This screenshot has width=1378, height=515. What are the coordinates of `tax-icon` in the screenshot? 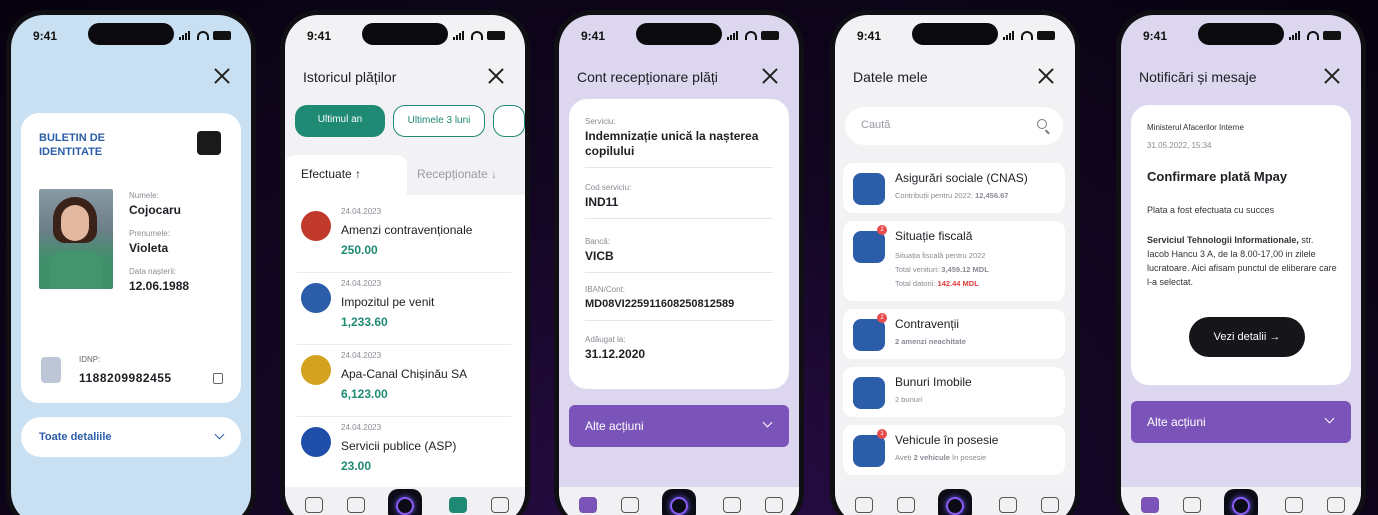 It's located at (869, 247).